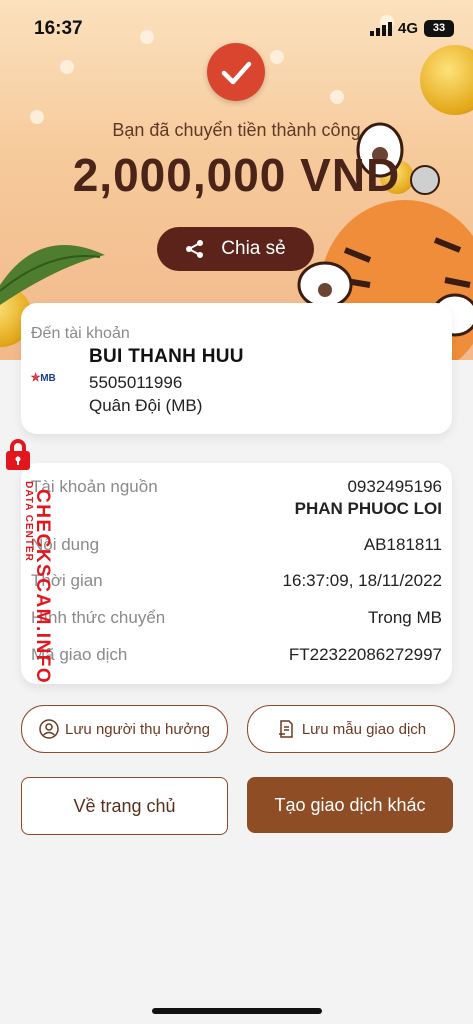  I want to click on share-button: Chia sẻ, so click(235, 249).